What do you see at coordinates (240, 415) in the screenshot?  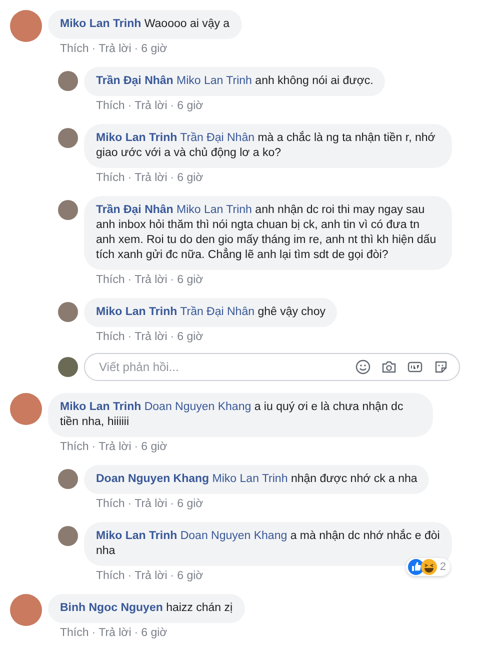 I see `comment-bubble: Miko Lan Trinh Doan Nguyen Khang a iu quý ơi e là chưa nhận dc tiền nha, hiiiiii` at bounding box center [240, 415].